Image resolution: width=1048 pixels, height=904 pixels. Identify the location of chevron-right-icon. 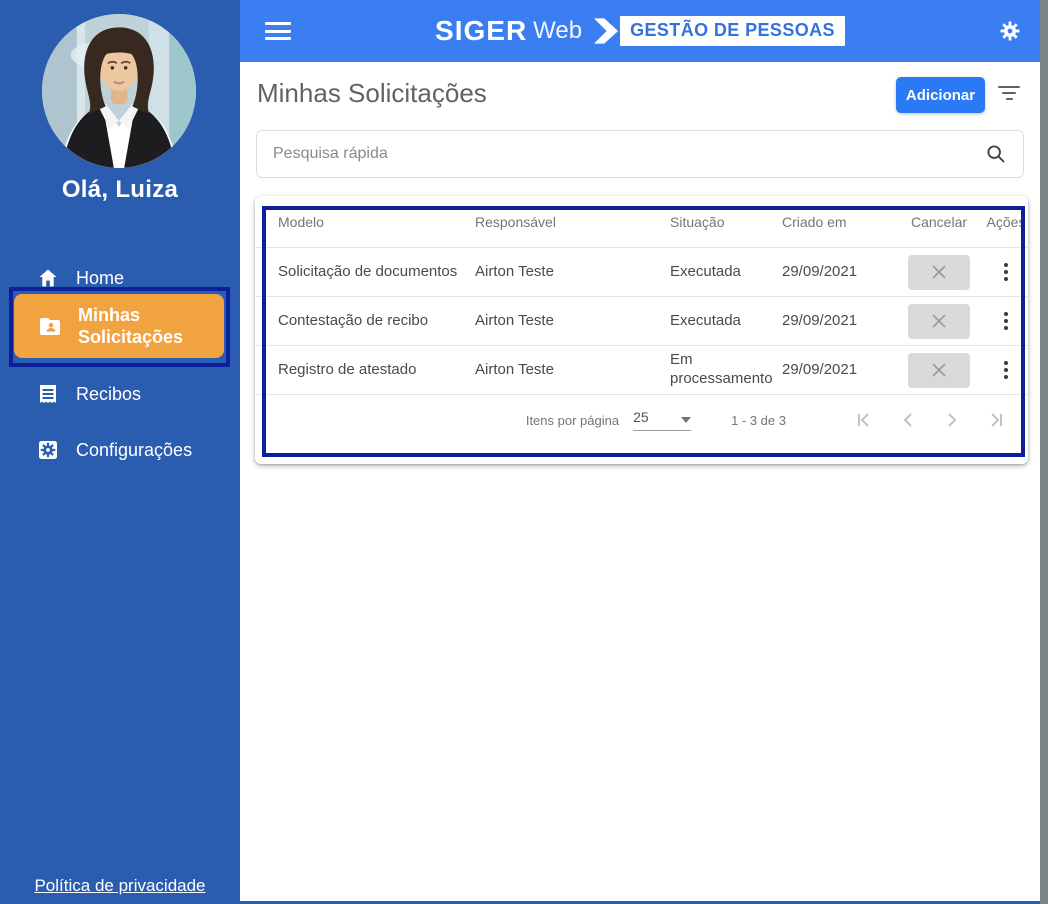
(606, 31).